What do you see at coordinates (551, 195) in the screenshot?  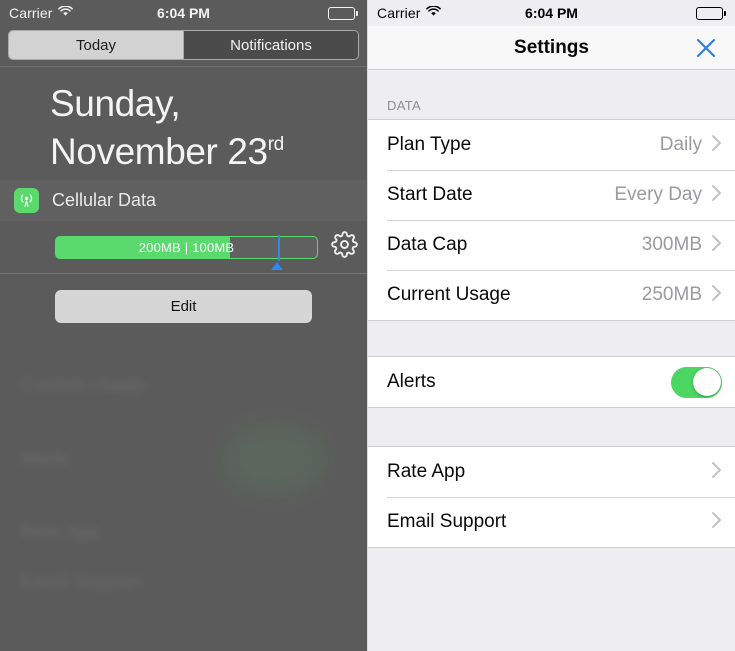 I see `table-row: Start Date Every Day` at bounding box center [551, 195].